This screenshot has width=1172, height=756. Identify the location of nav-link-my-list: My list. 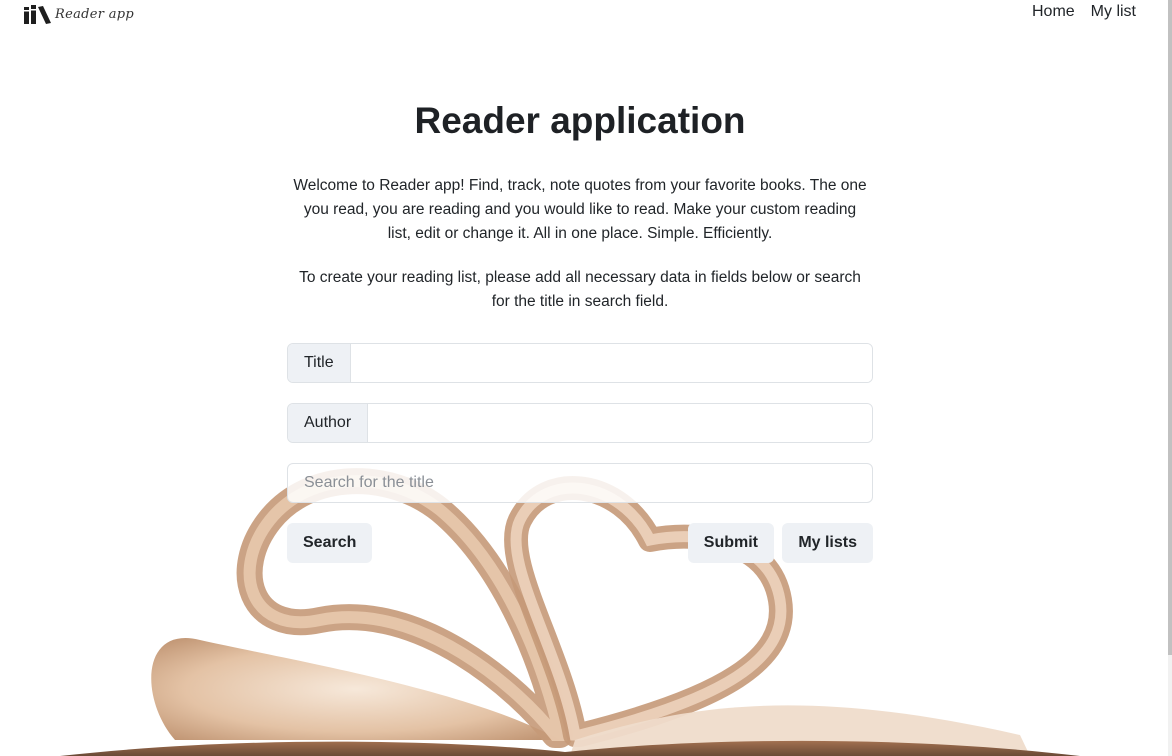
(1113, 12).